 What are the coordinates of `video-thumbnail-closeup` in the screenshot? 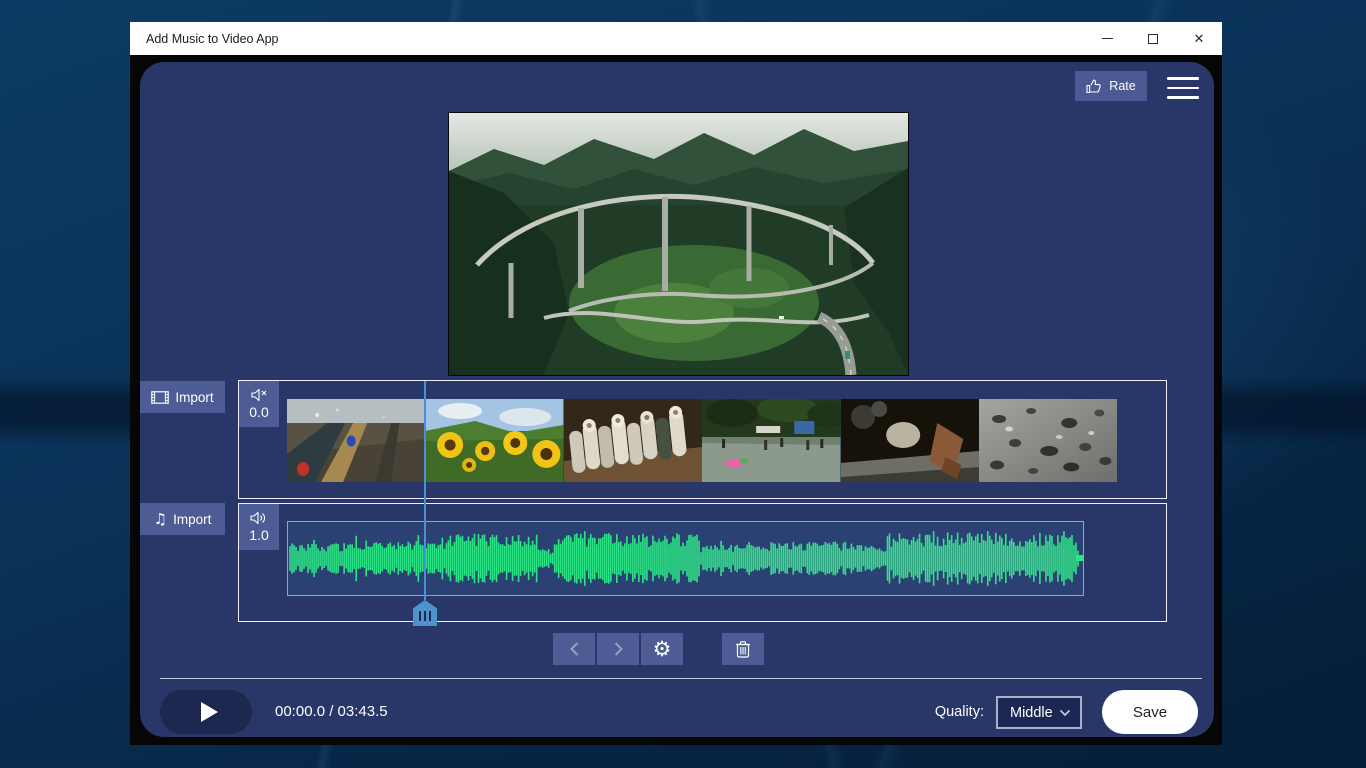 It's located at (909, 440).